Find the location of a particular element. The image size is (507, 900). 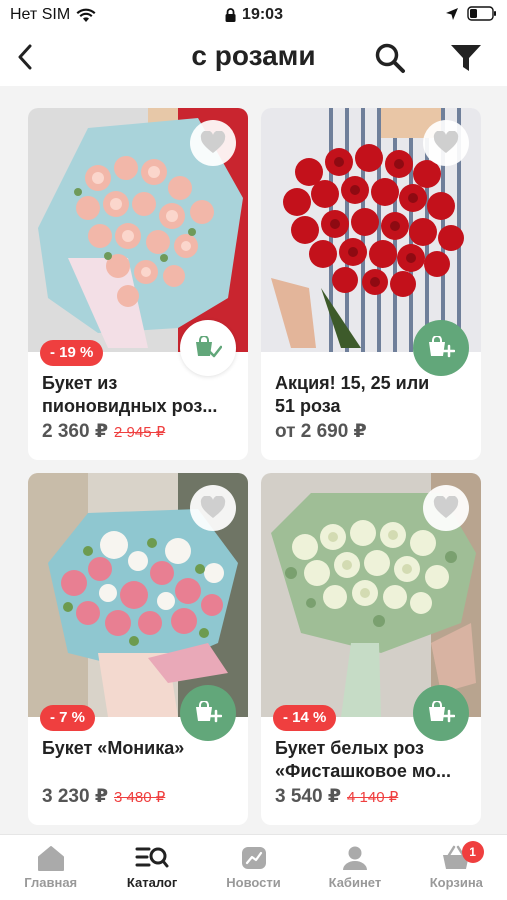

filter-button is located at coordinates (466, 58).